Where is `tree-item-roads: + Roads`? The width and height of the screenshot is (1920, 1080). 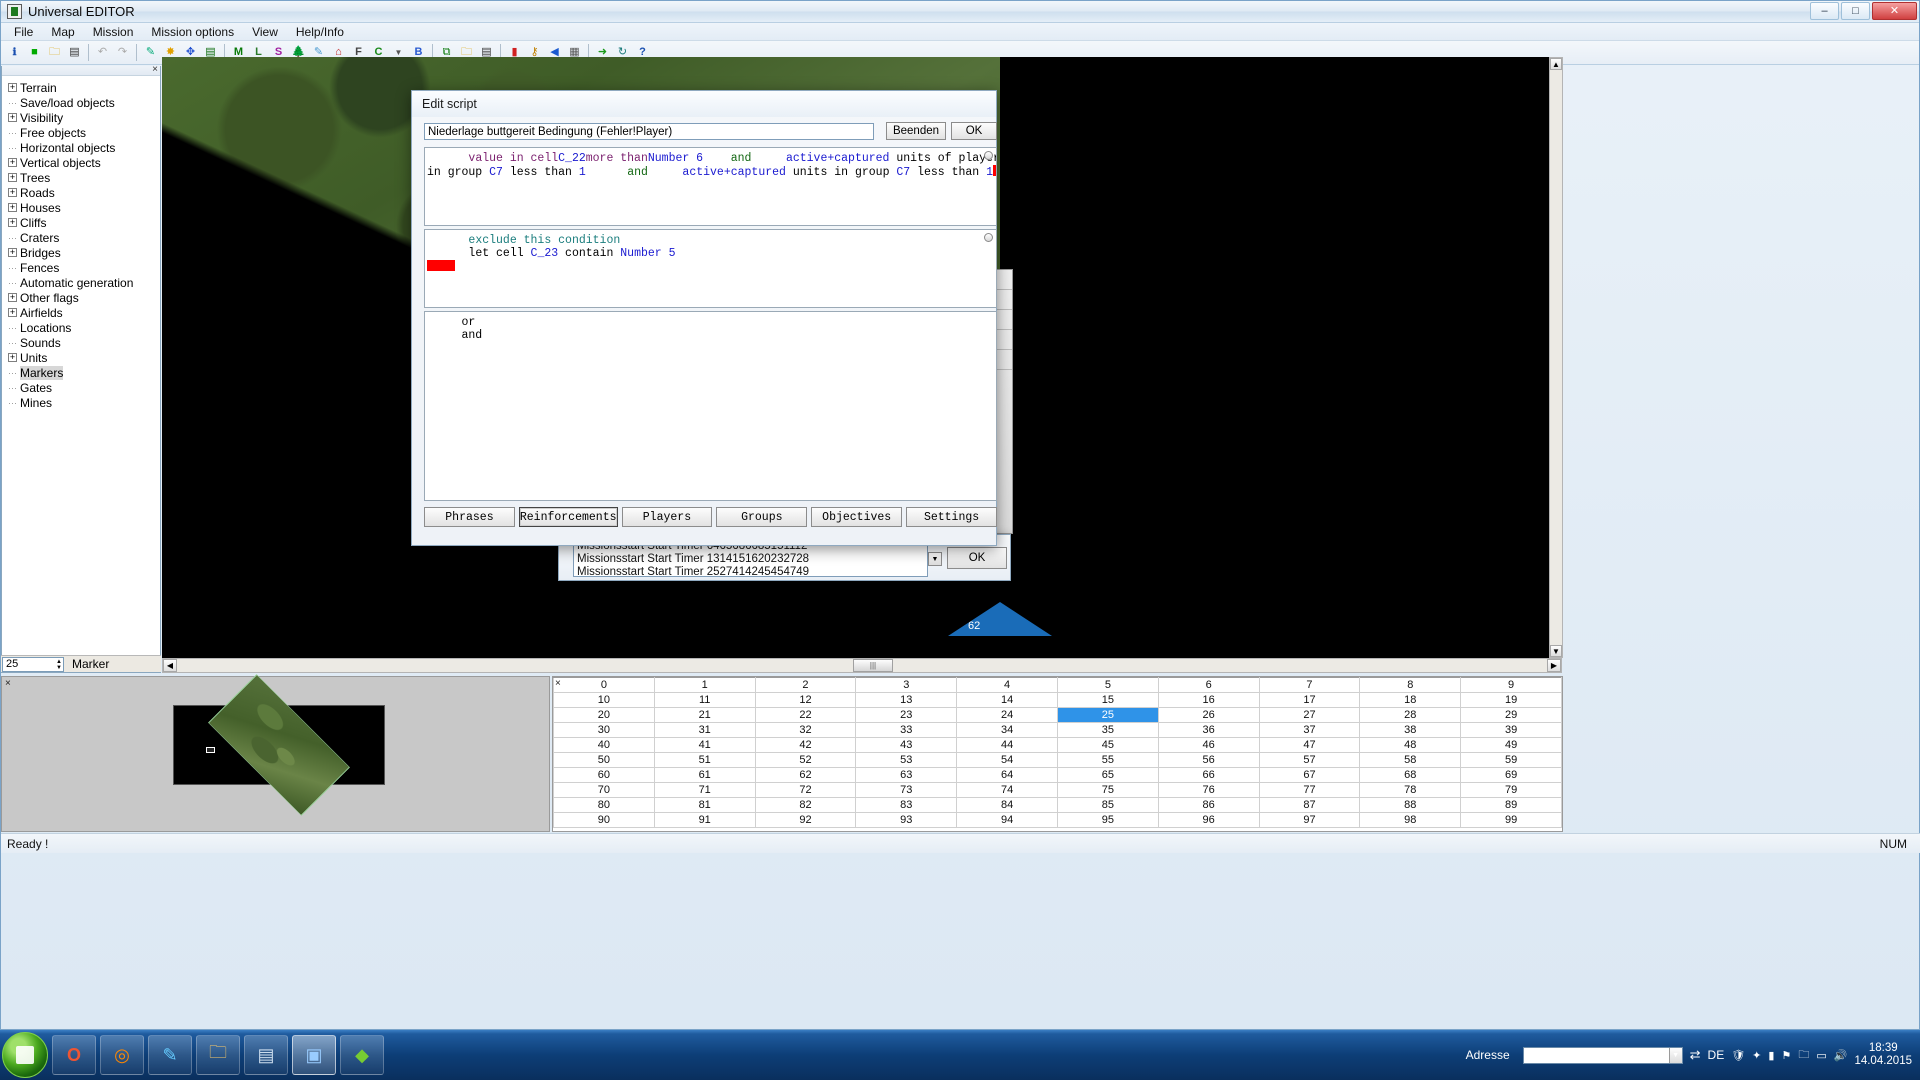 tree-item-roads: + Roads is located at coordinates (84, 192).